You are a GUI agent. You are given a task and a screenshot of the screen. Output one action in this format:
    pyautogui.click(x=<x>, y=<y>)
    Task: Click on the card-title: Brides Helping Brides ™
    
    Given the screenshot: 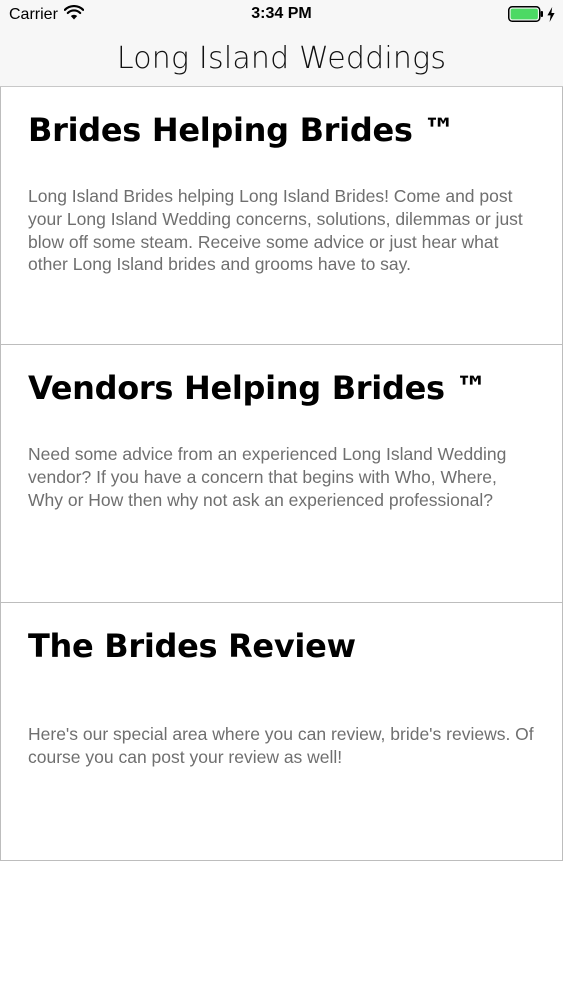 What is the action you would take?
    pyautogui.click(x=242, y=130)
    